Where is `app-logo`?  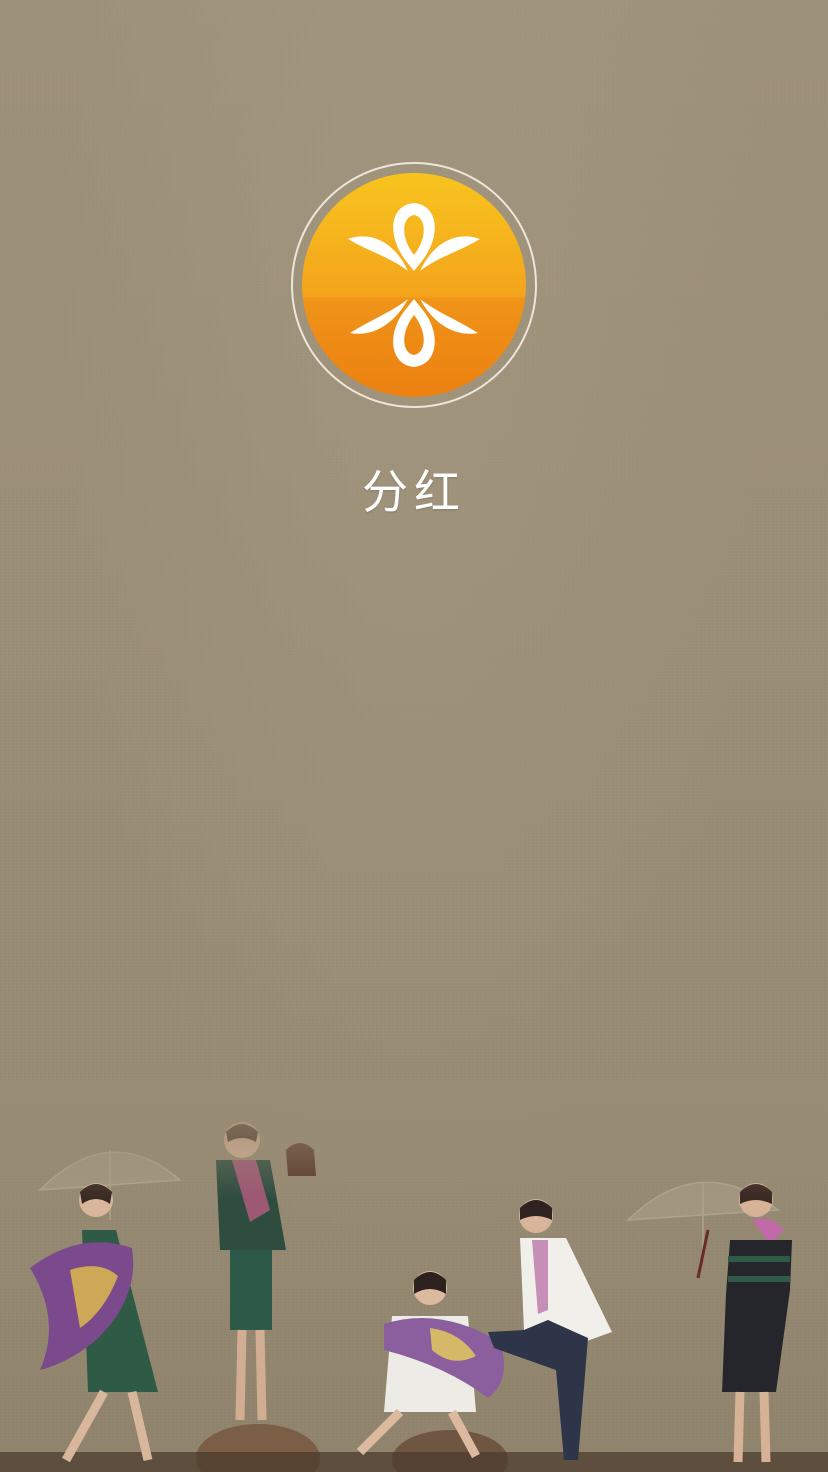
app-logo is located at coordinates (414, 285).